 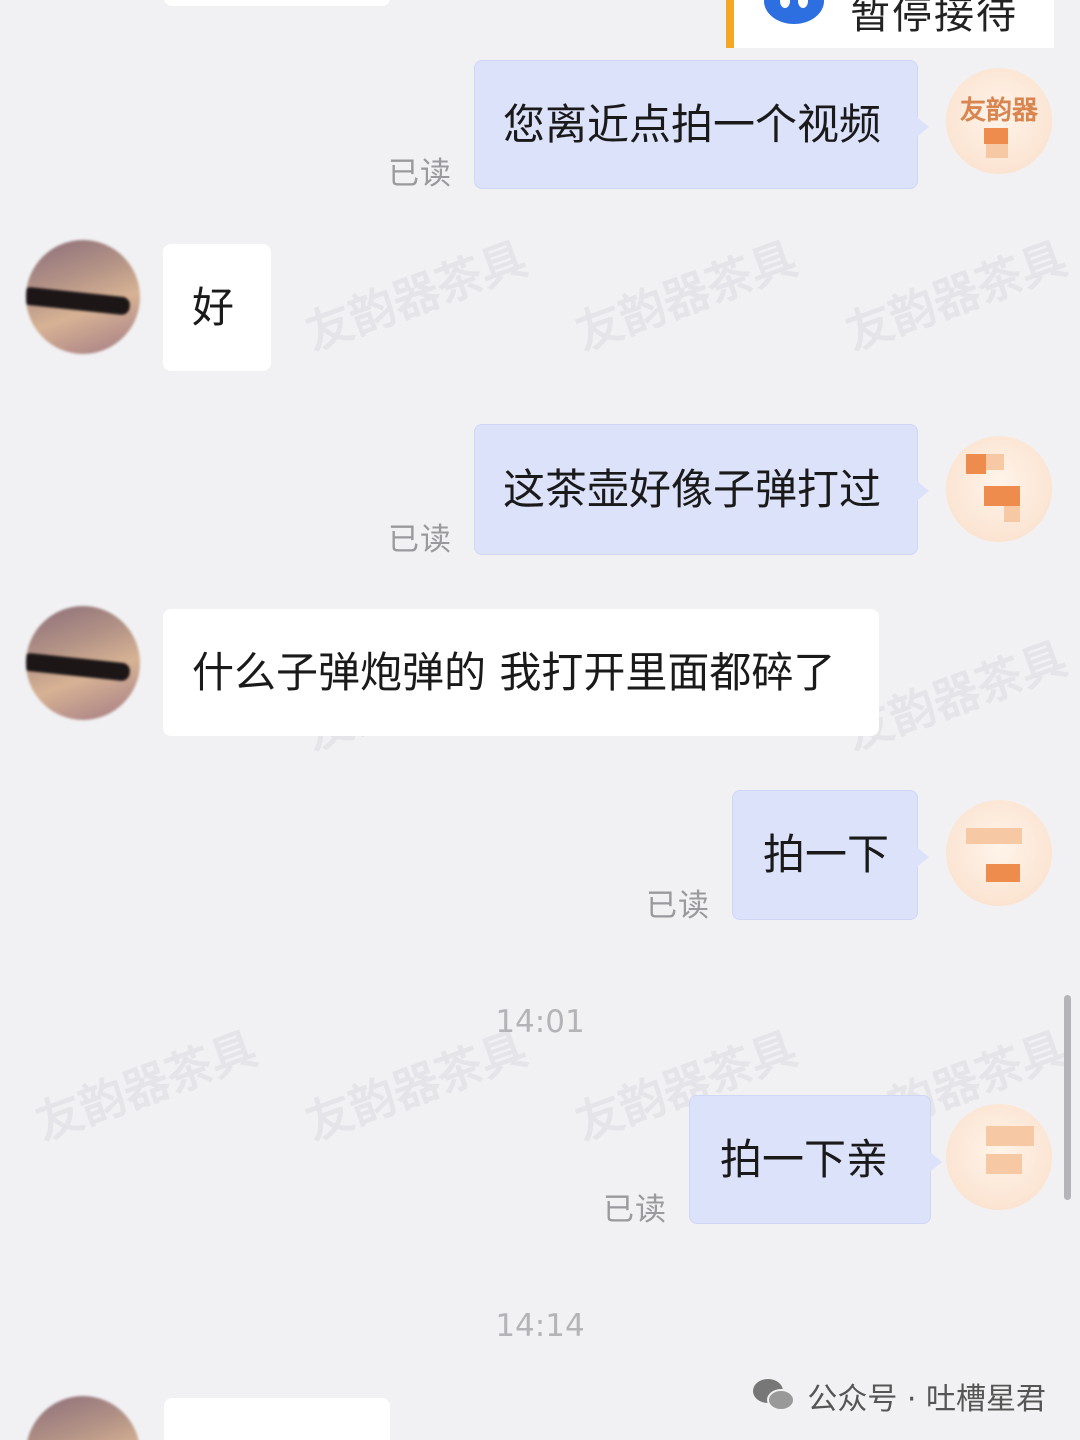 What do you see at coordinates (540, 1326) in the screenshot?
I see `message-timestamp: 14:14` at bounding box center [540, 1326].